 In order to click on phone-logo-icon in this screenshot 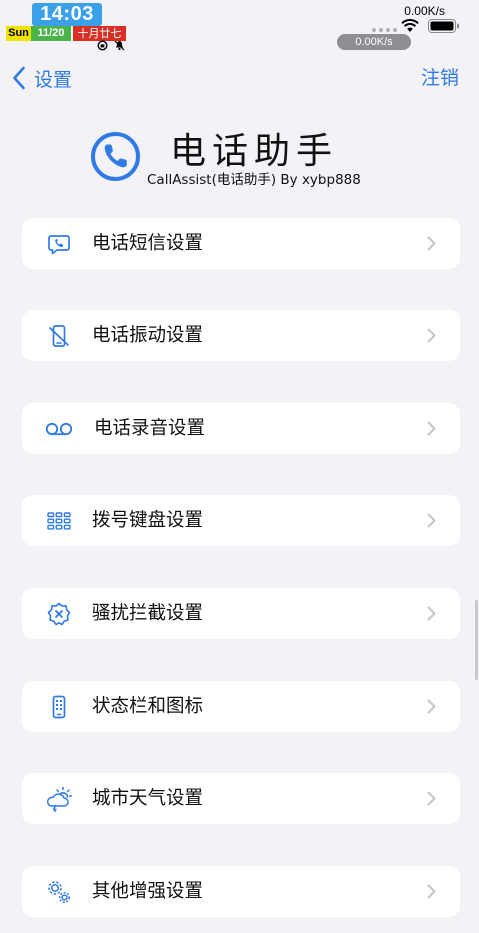, I will do `click(115, 156)`.